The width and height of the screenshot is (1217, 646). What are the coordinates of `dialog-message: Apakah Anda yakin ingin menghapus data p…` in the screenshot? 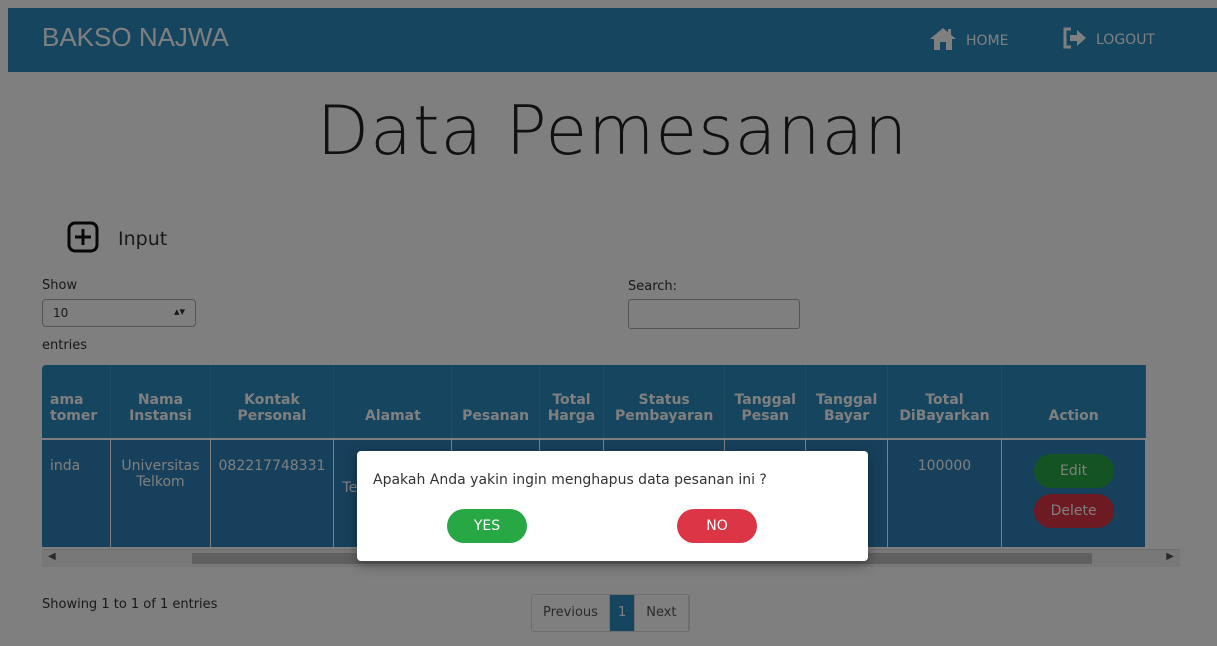 It's located at (570, 480).